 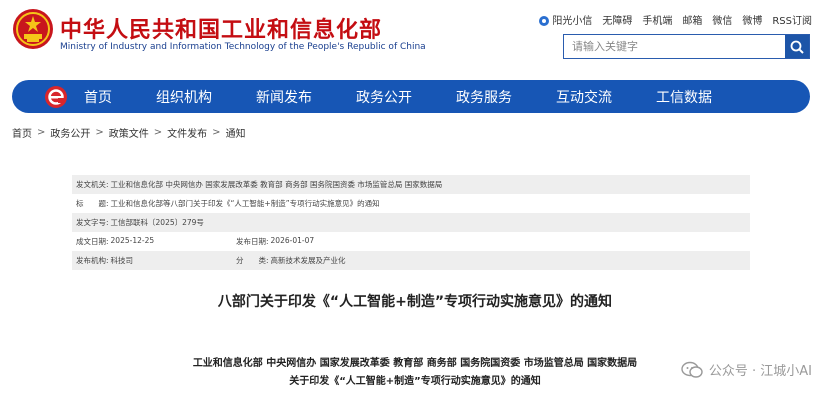 What do you see at coordinates (157, 222) in the screenshot?
I see `meta-value: 工信部联科〔2025〕279号` at bounding box center [157, 222].